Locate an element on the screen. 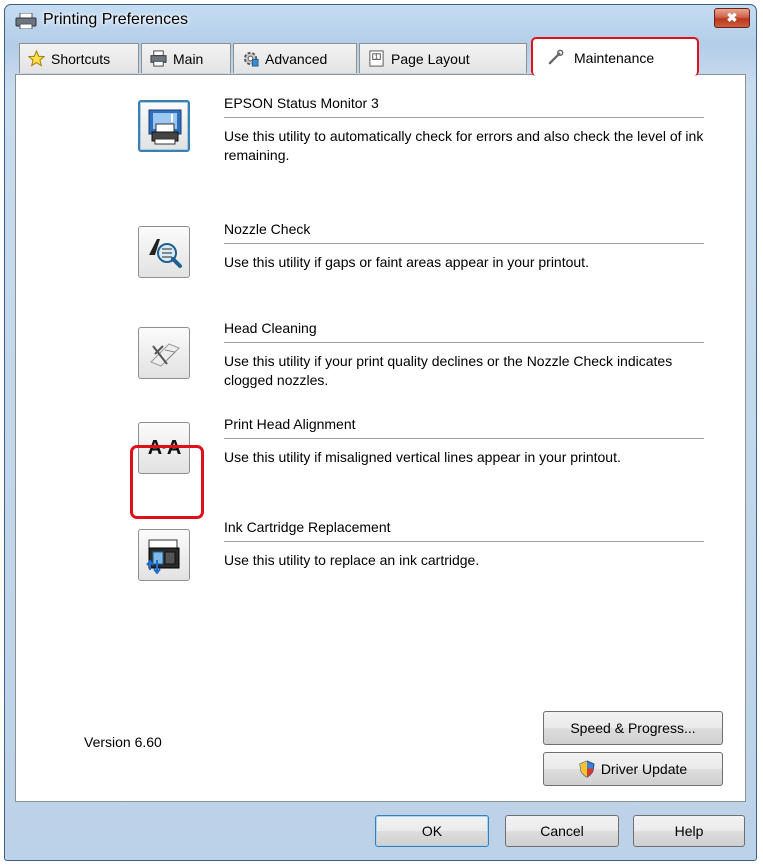  driver-update-button: Driver Update is located at coordinates (633, 769).